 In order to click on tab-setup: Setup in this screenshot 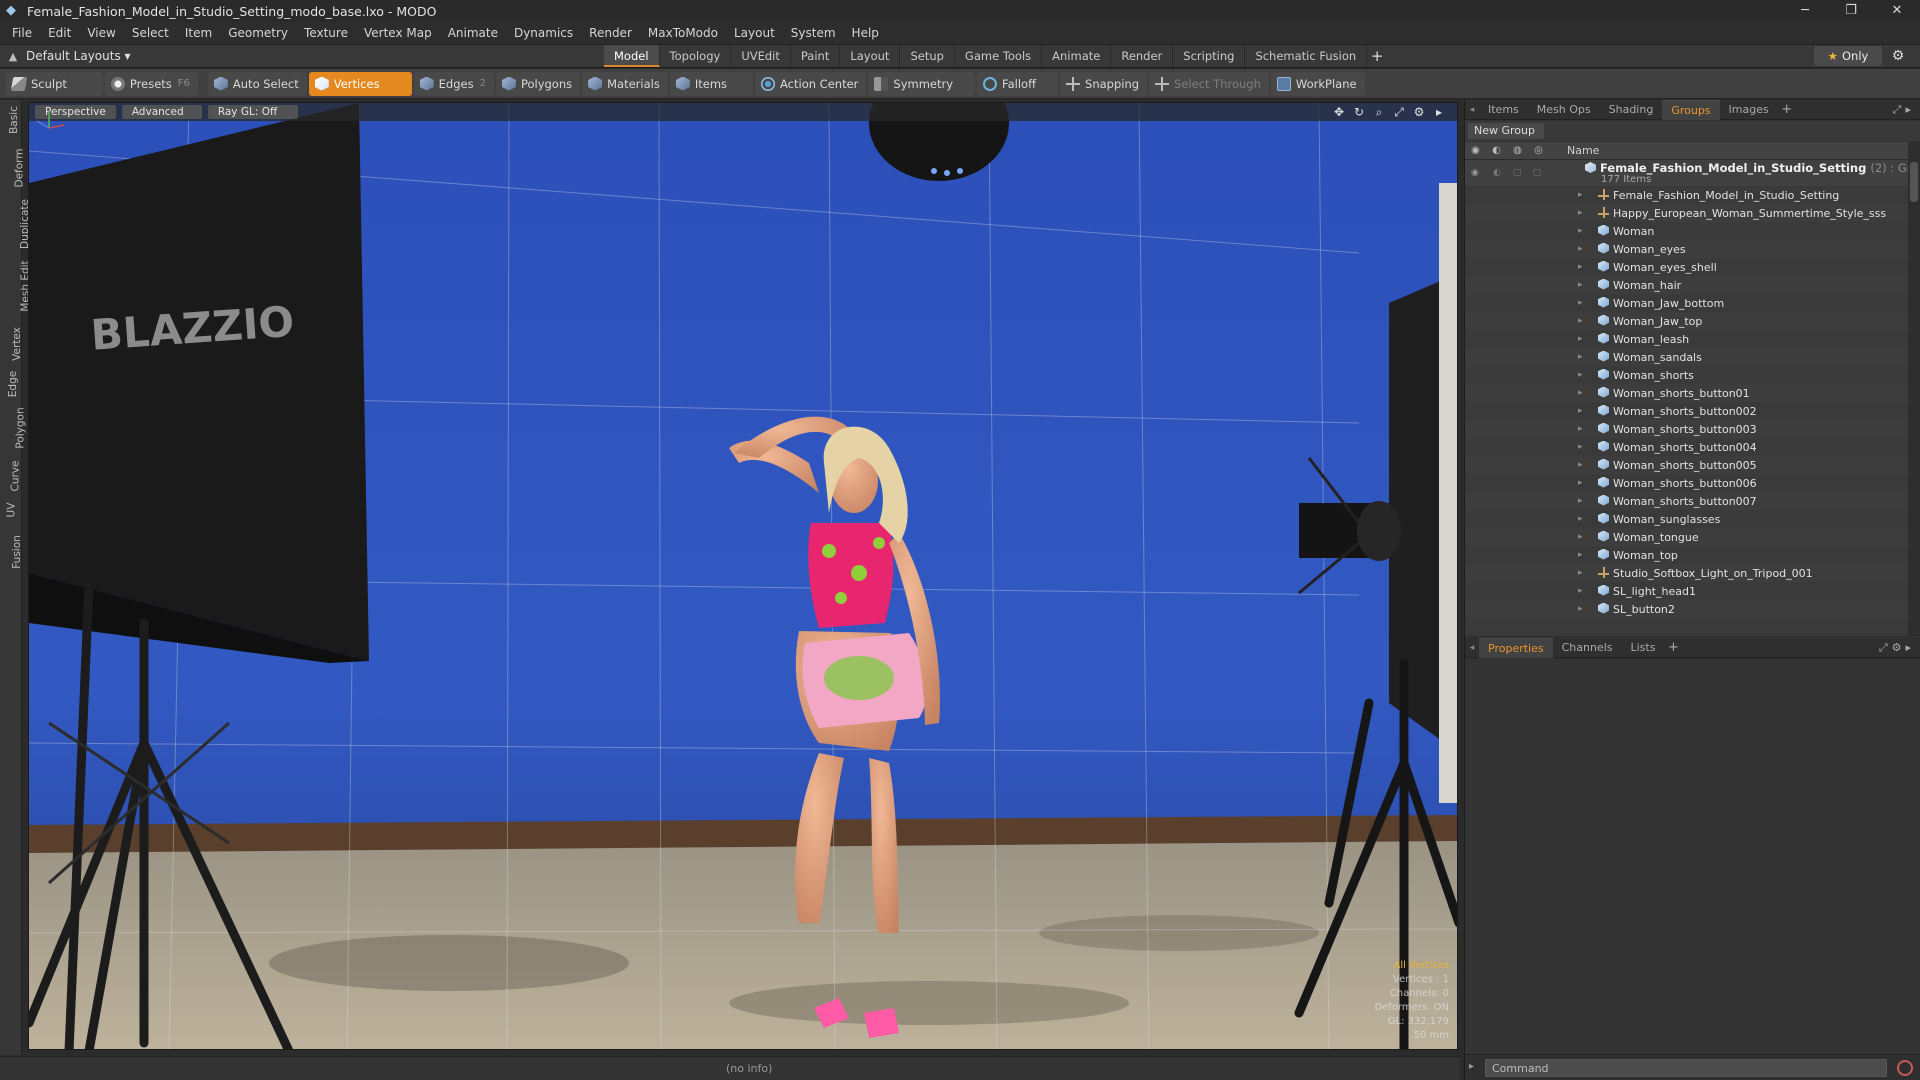, I will do `click(927, 56)`.